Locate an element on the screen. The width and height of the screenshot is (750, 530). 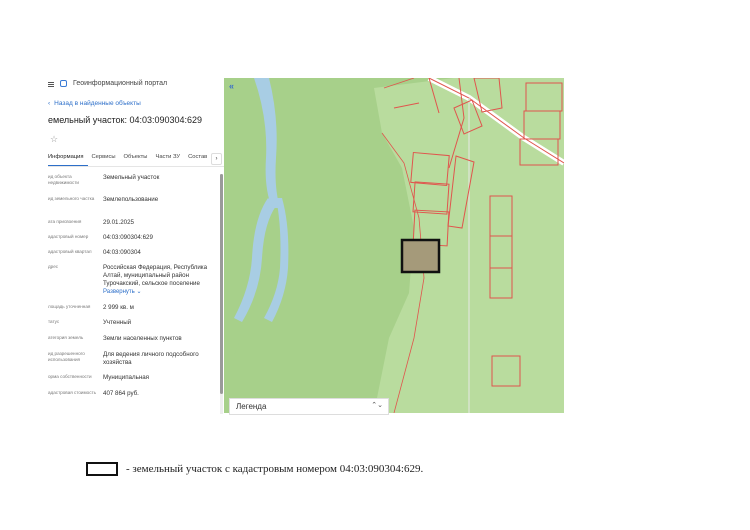
attribute-label: татус is located at coordinates (54, 321).